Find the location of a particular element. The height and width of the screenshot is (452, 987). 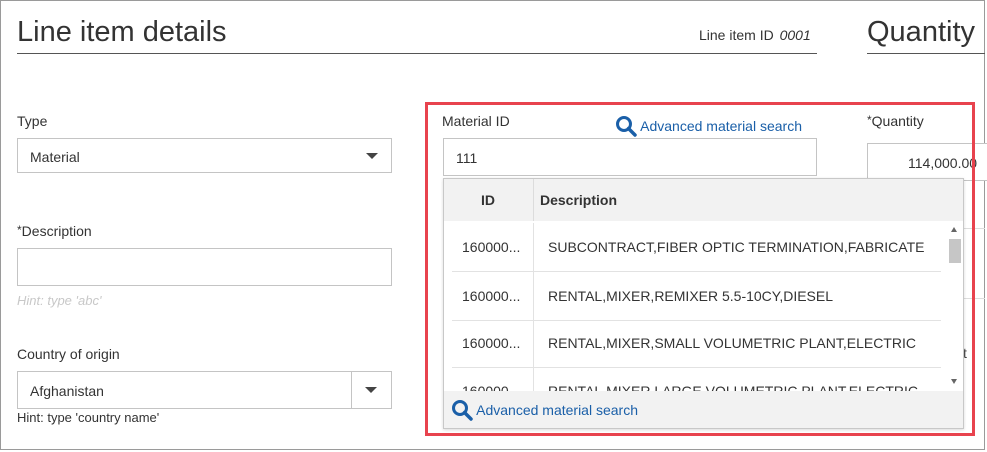

description-input is located at coordinates (204, 267).